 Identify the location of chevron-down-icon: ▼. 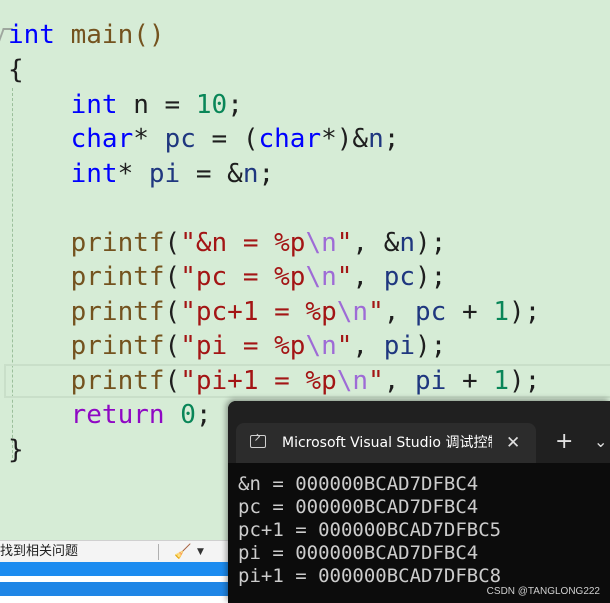
(200, 552).